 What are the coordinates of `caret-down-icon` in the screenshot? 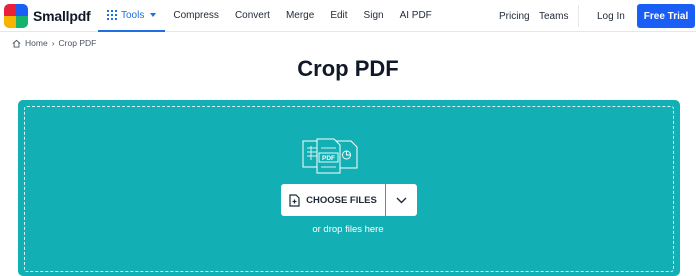 It's located at (153, 15).